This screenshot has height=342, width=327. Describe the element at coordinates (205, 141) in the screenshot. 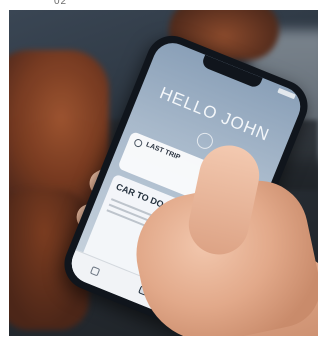

I see `avatar-icon` at that location.